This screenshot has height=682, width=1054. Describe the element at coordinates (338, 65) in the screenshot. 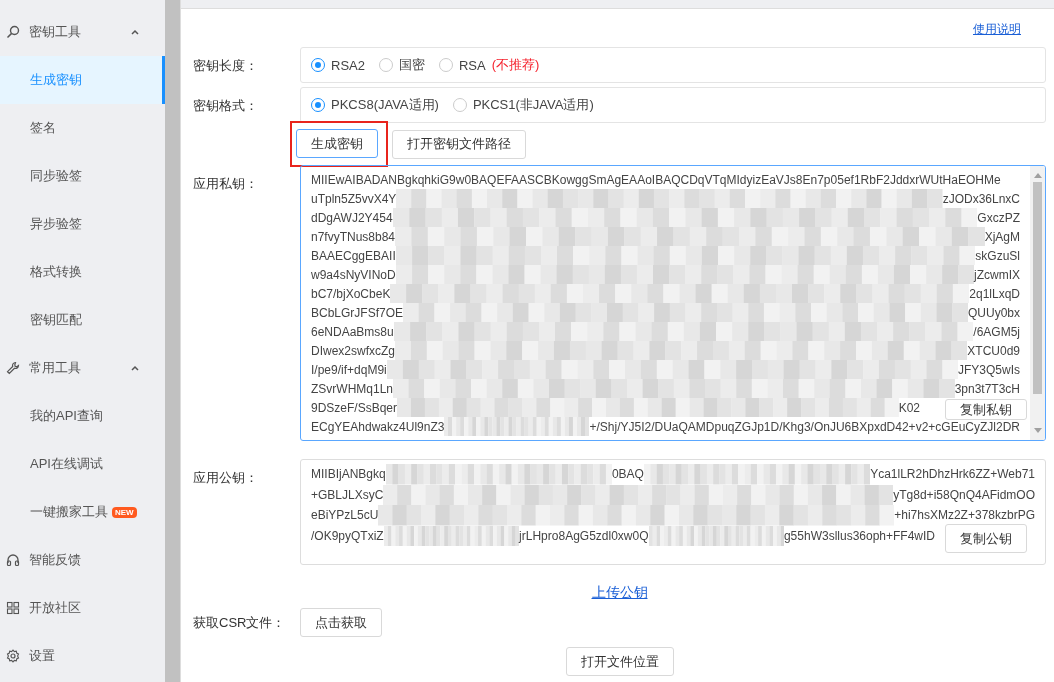

I see `radio-option: RSA2` at that location.